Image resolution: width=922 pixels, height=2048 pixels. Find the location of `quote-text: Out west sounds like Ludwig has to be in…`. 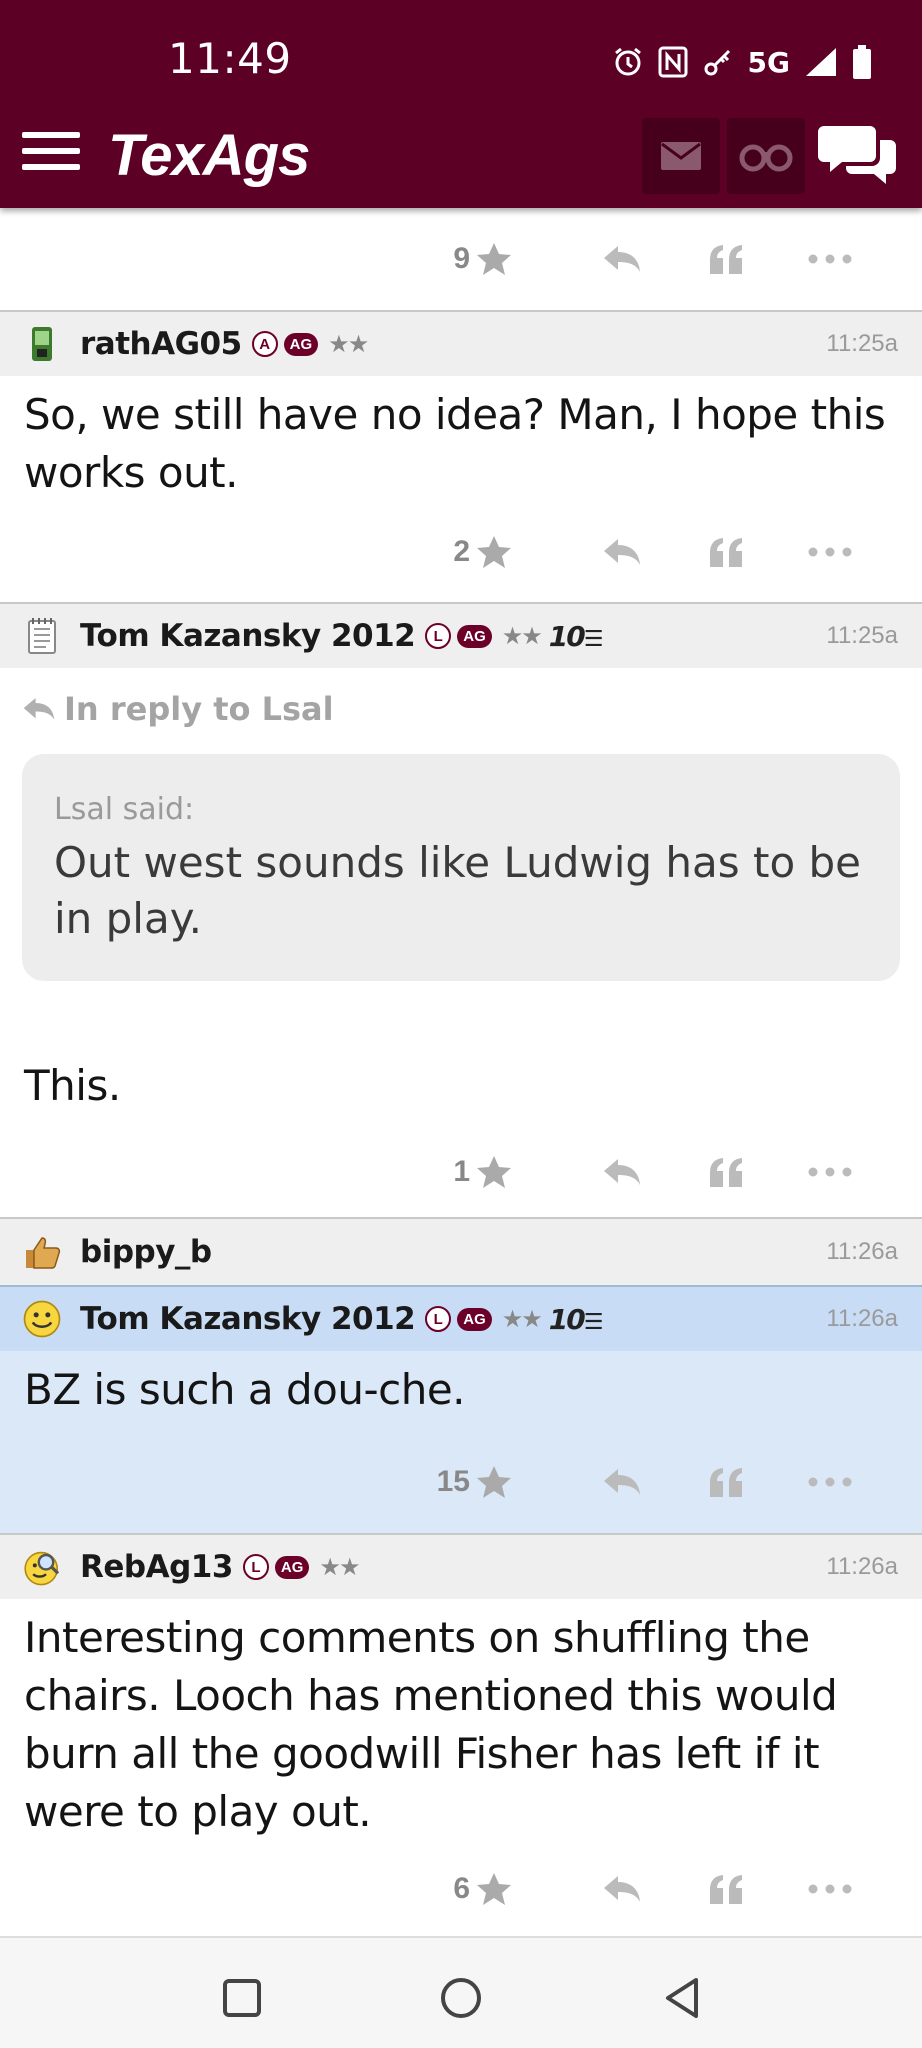

quote-text: Out west sounds like Ludwig has to be in… is located at coordinates (458, 890).